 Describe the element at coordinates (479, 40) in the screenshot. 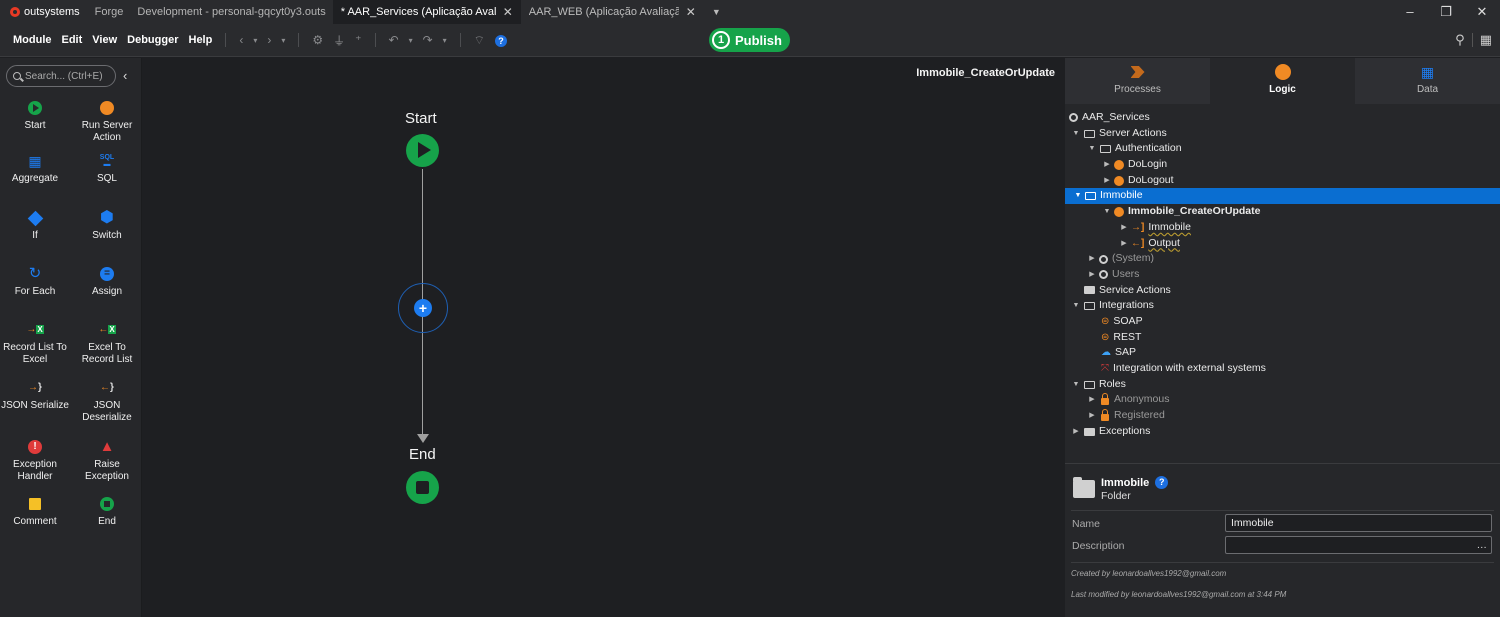

I see `feedback-icon: ⌔` at that location.